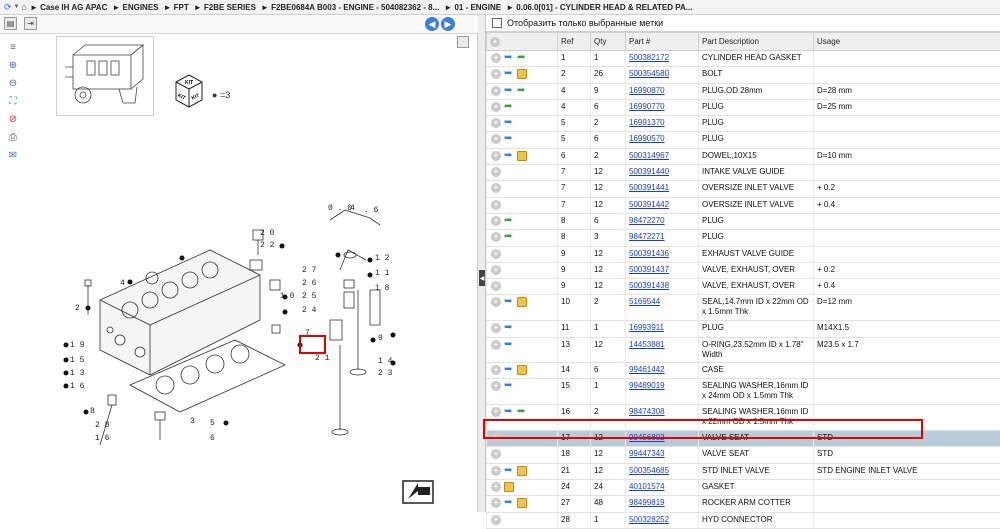 The image size is (1000, 529). Describe the element at coordinates (647, 411) in the screenshot. I see `part-number-link: 98474308` at that location.